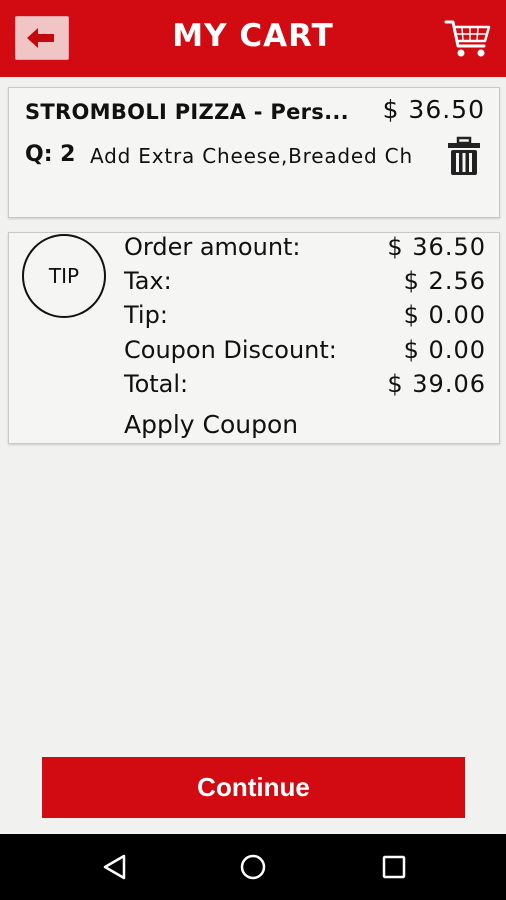  I want to click on summary-value: $ 36.50, so click(436, 247).